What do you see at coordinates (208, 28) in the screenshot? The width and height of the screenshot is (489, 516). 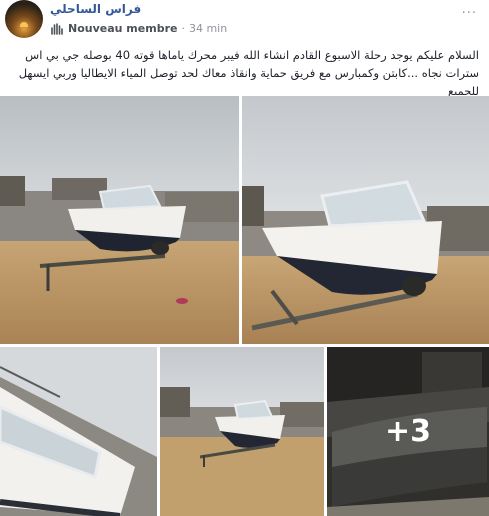 I see `post-timestamp: 34 min` at bounding box center [208, 28].